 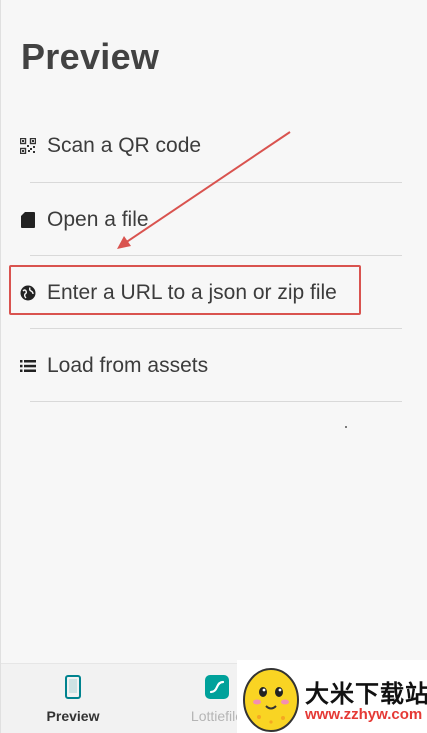 I want to click on menu-item-scan-qr: Scan a QR code, so click(x=211, y=146).